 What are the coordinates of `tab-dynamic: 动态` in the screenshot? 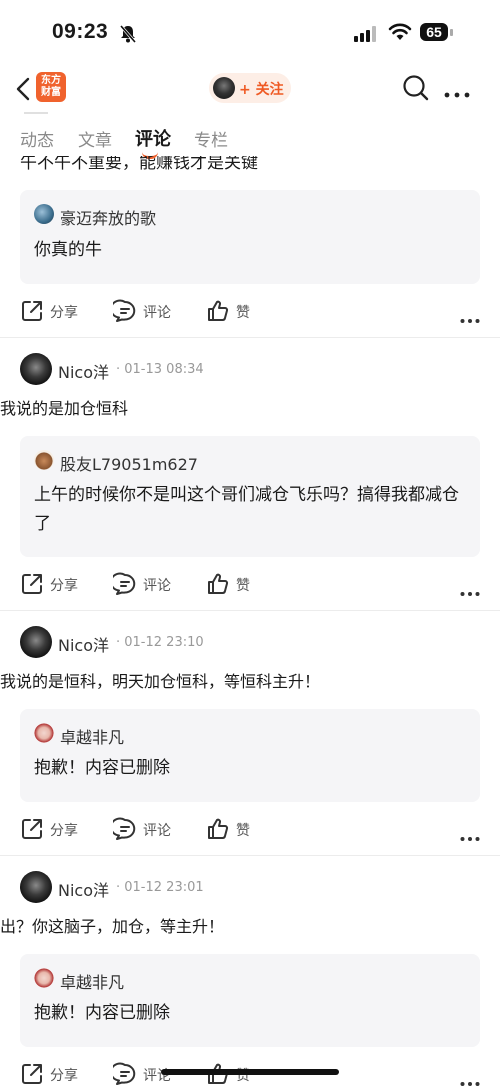 It's located at (37, 138).